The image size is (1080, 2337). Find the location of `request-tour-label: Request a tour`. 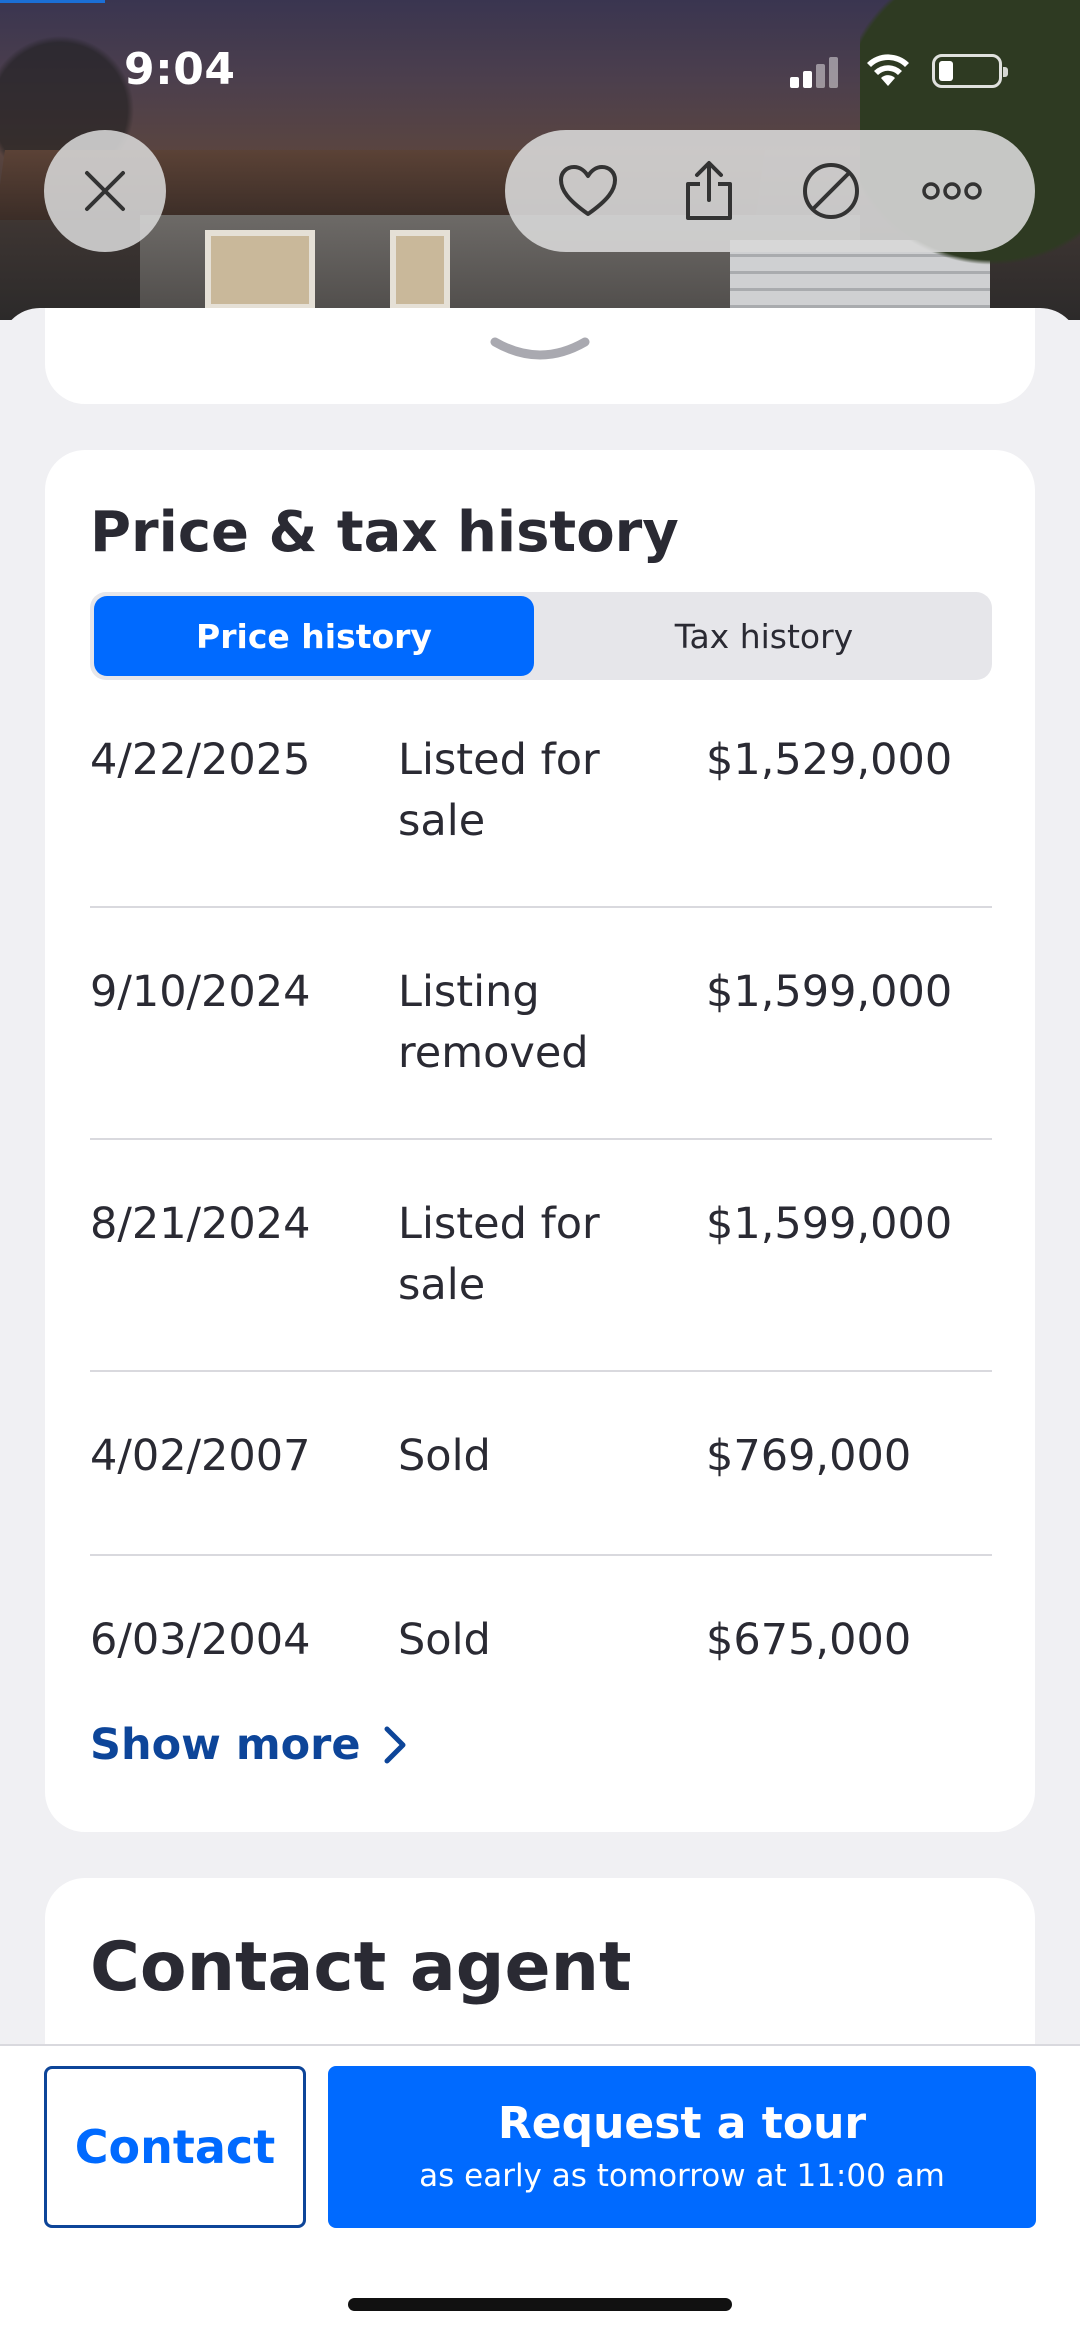

request-tour-label: Request a tour is located at coordinates (682, 2123).